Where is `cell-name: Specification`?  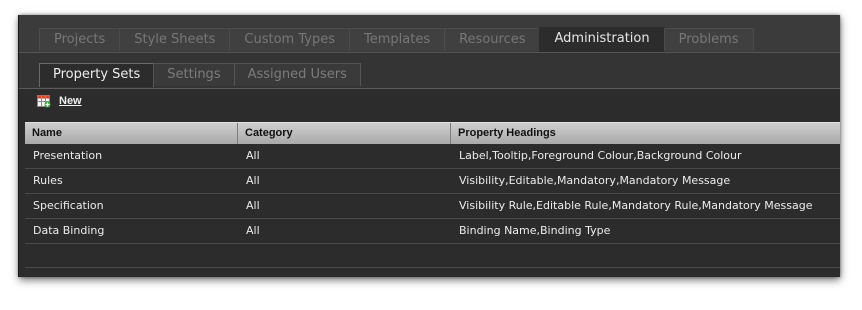
cell-name: Specification is located at coordinates (68, 205).